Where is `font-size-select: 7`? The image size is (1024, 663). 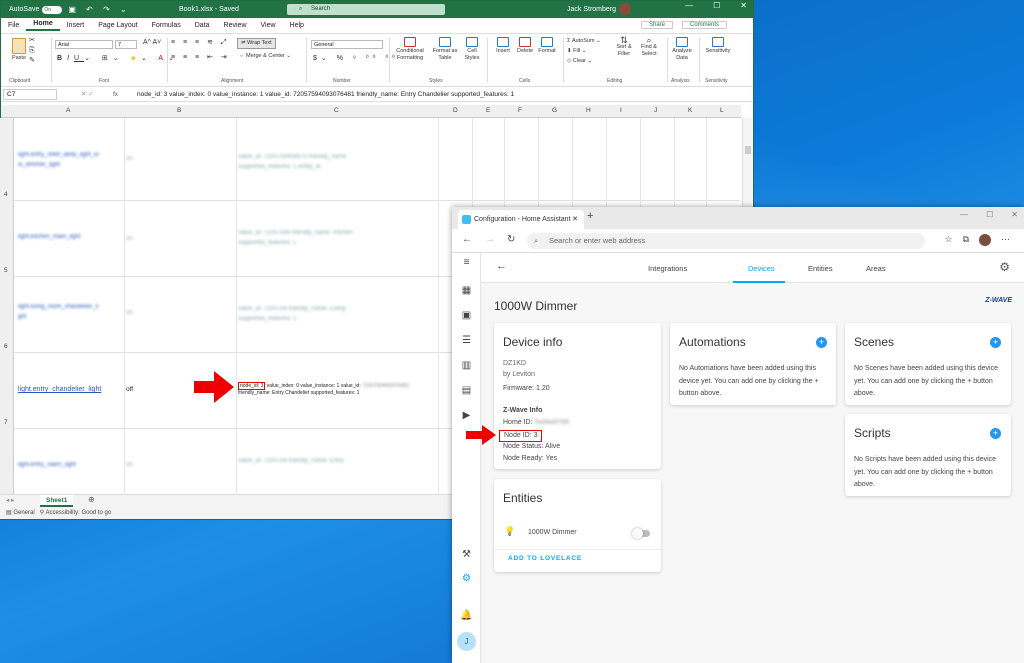 font-size-select: 7 is located at coordinates (126, 44).